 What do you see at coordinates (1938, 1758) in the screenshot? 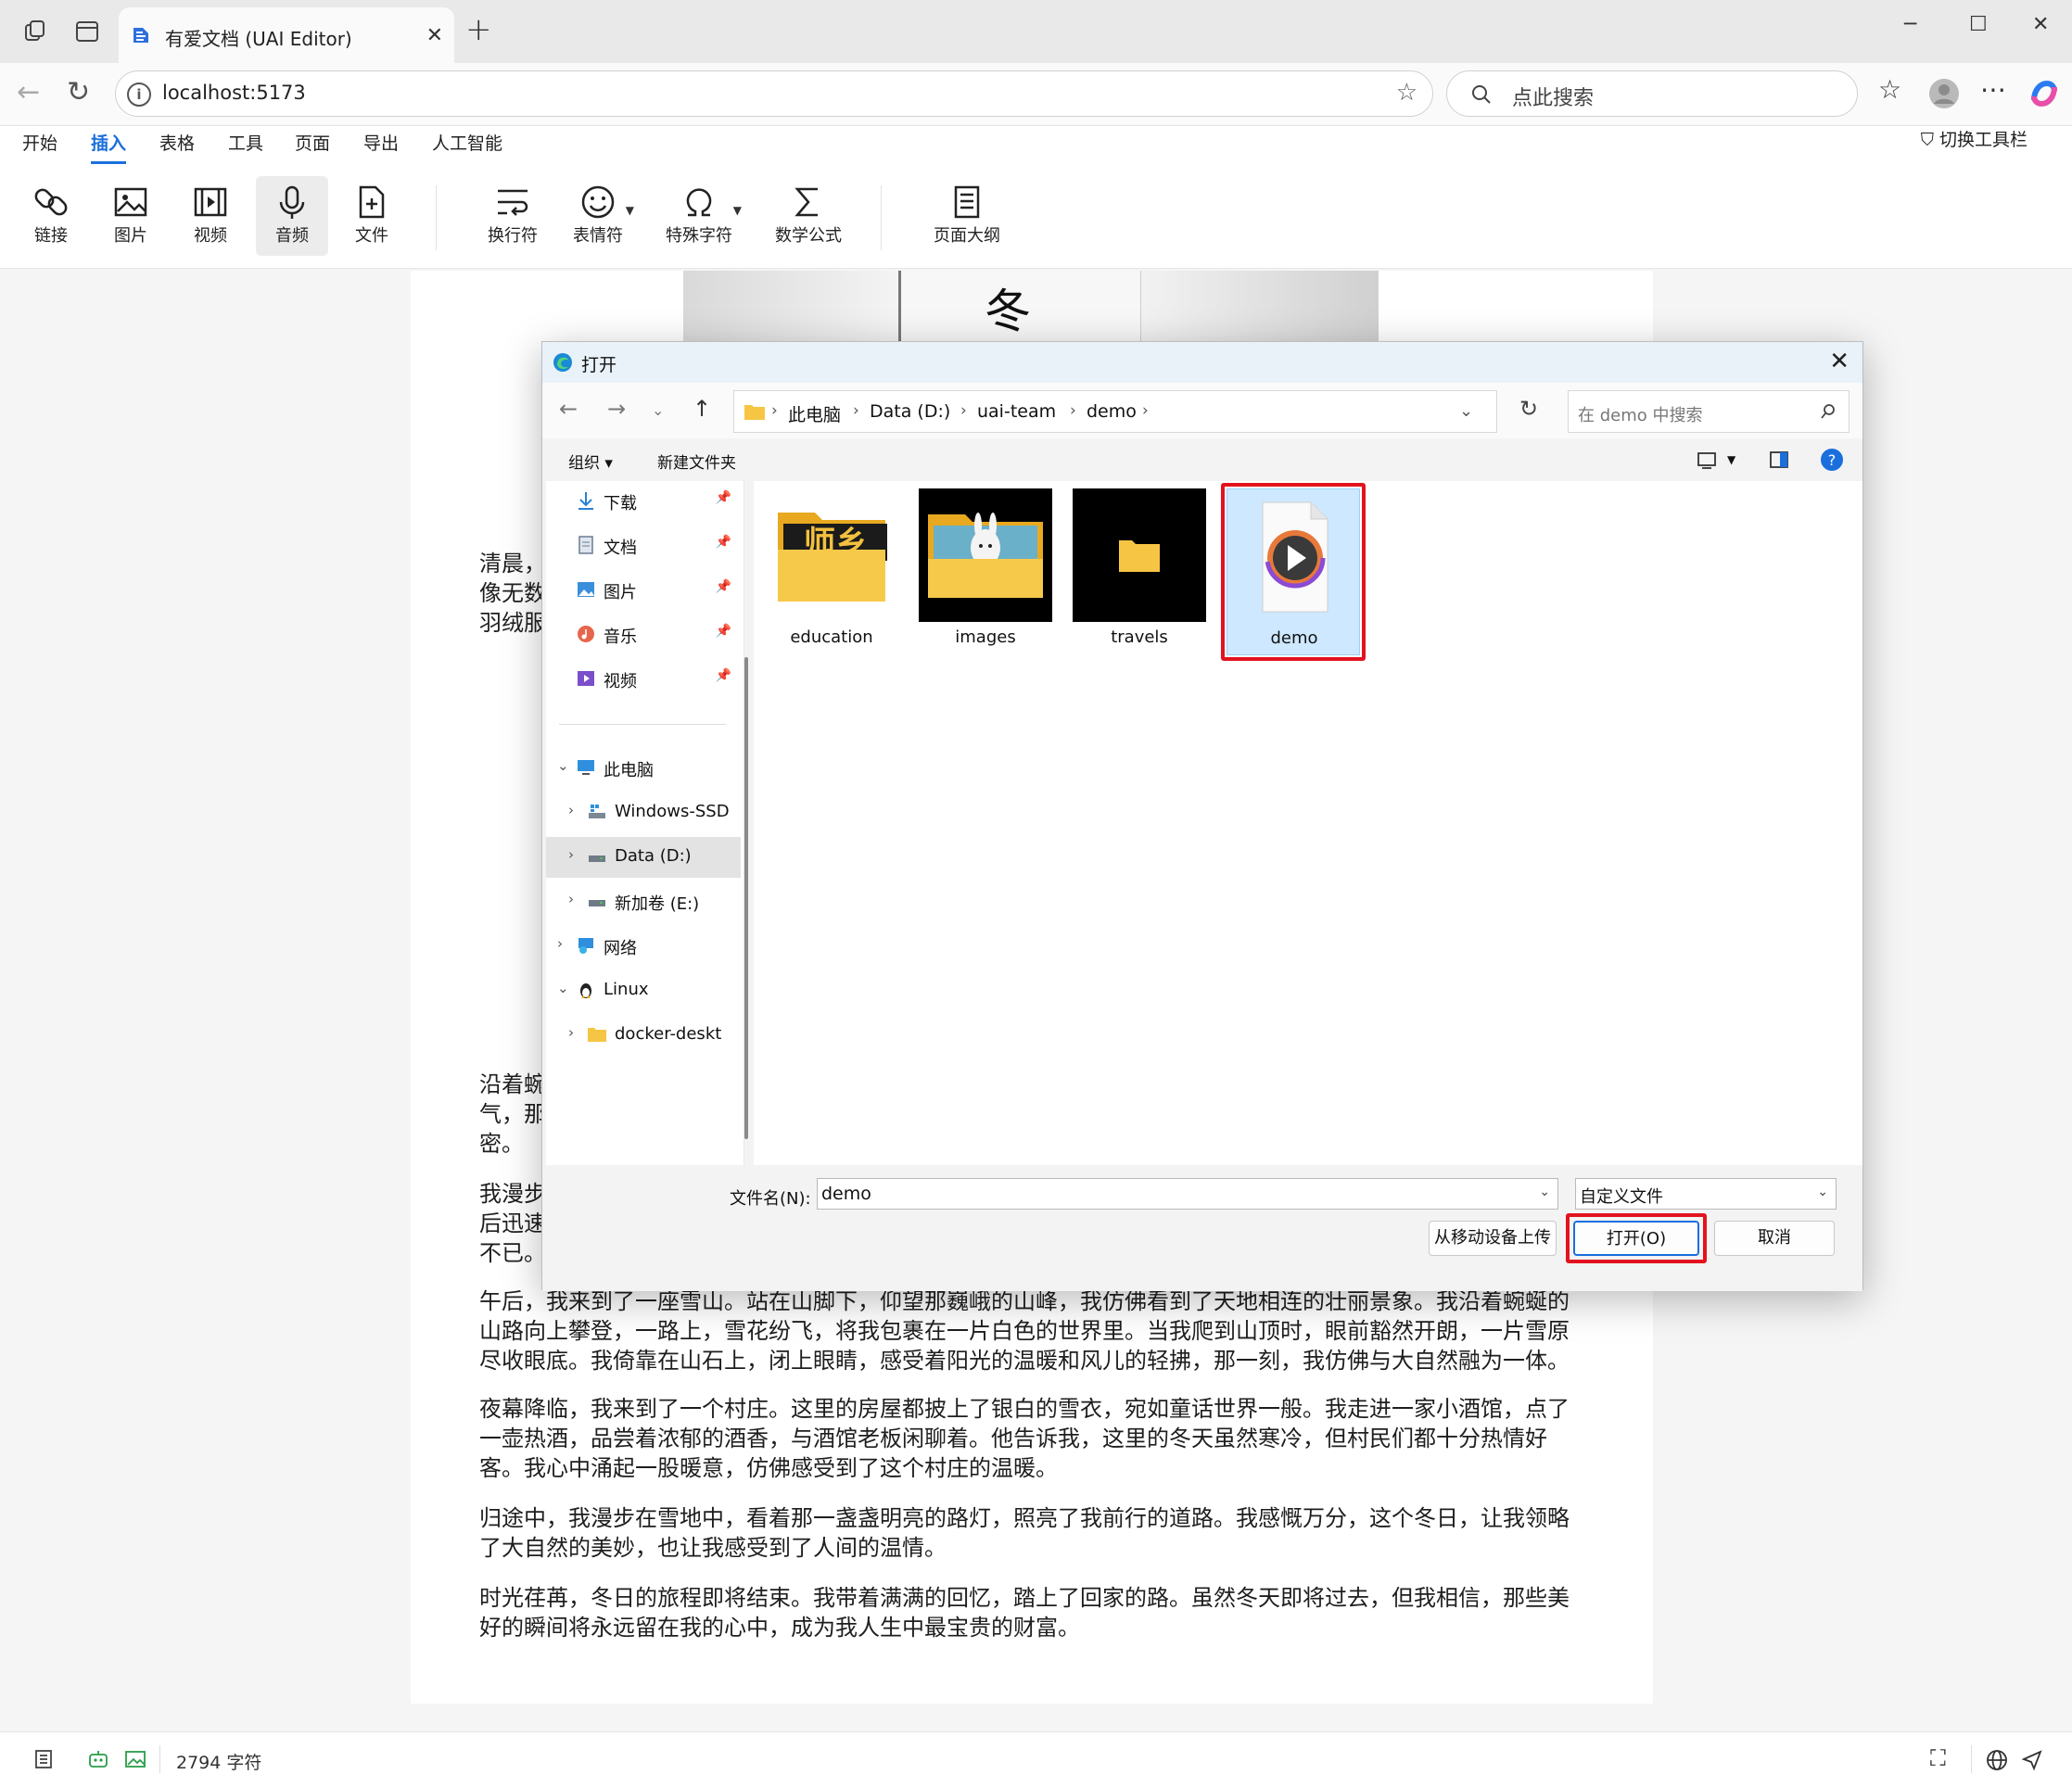
I see `fullscreen-icon: ⛶` at bounding box center [1938, 1758].